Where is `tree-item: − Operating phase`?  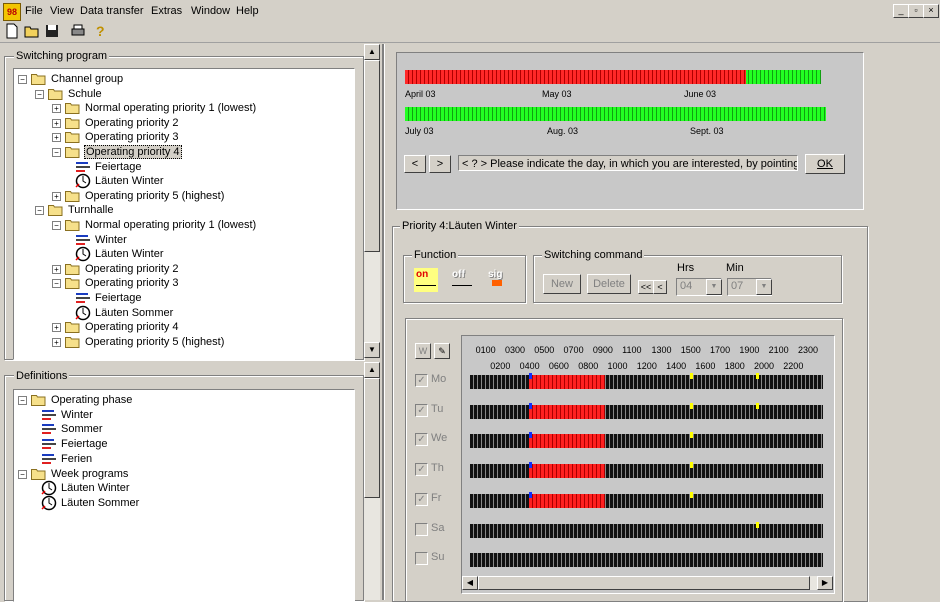 tree-item: − Operating phase is located at coordinates (184, 400).